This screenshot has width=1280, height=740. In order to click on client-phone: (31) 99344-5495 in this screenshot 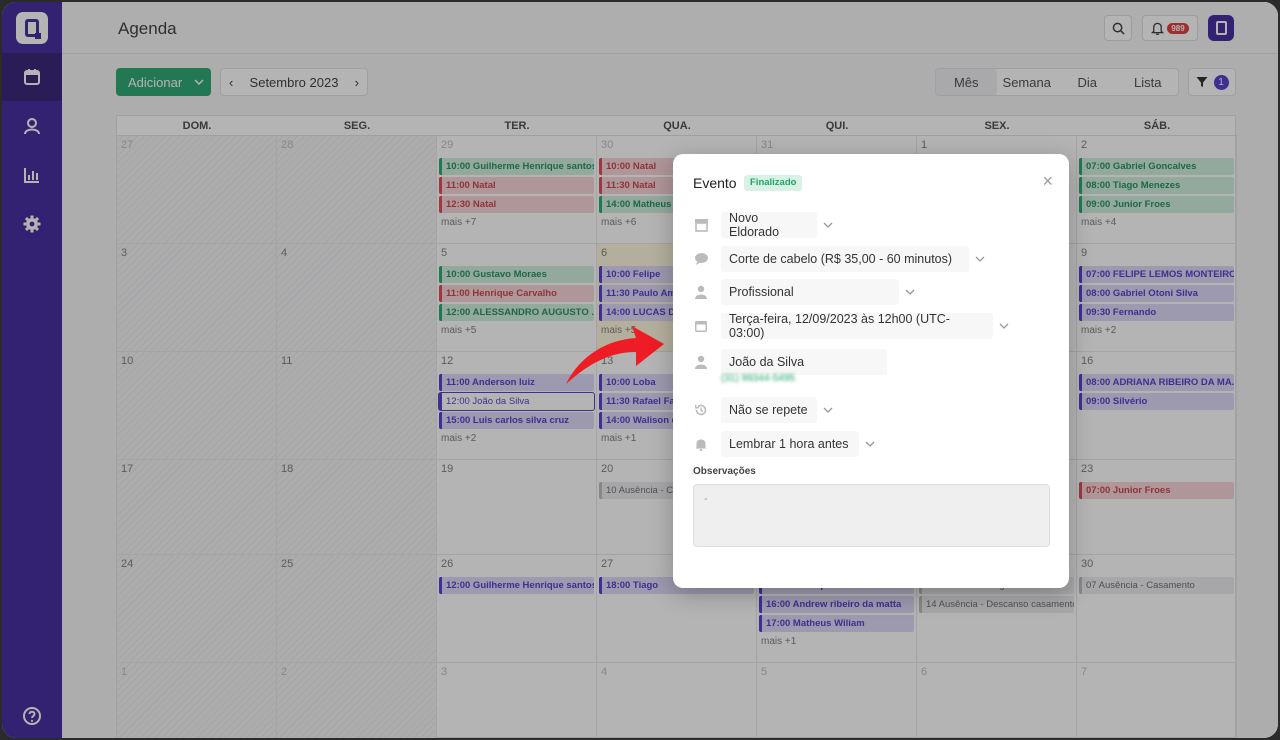, I will do `click(758, 378)`.